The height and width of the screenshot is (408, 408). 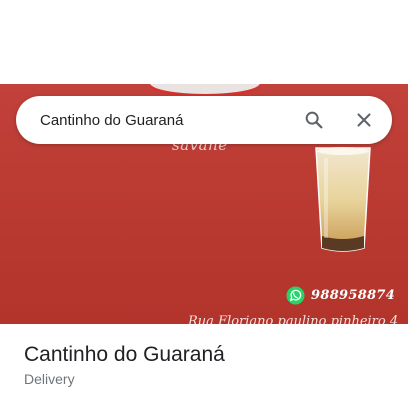 What do you see at coordinates (168, 120) in the screenshot?
I see `search-input: Cantinho do Guaraná` at bounding box center [168, 120].